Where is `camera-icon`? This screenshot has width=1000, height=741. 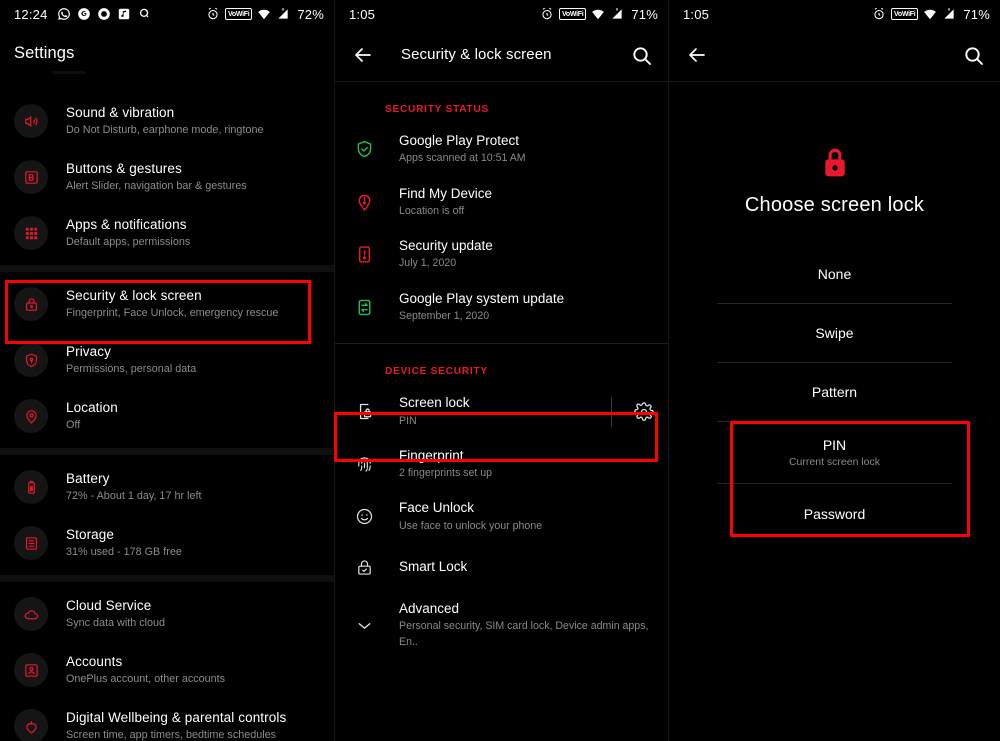 camera-icon is located at coordinates (104, 14).